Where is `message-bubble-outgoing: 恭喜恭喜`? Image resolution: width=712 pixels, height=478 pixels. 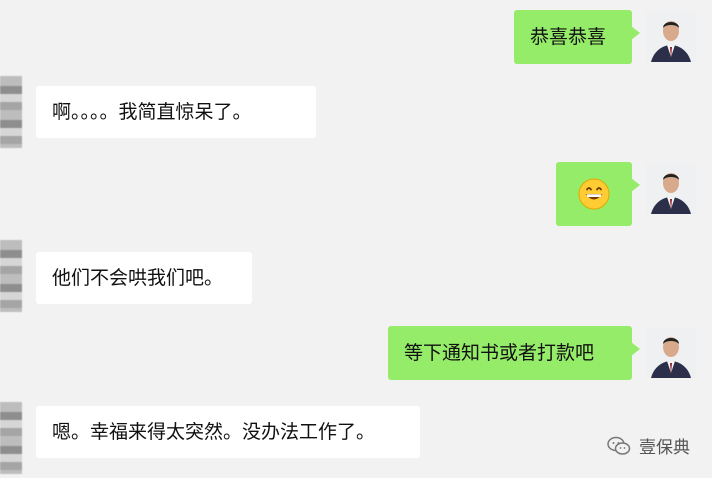 message-bubble-outgoing: 恭喜恭喜 is located at coordinates (577, 37).